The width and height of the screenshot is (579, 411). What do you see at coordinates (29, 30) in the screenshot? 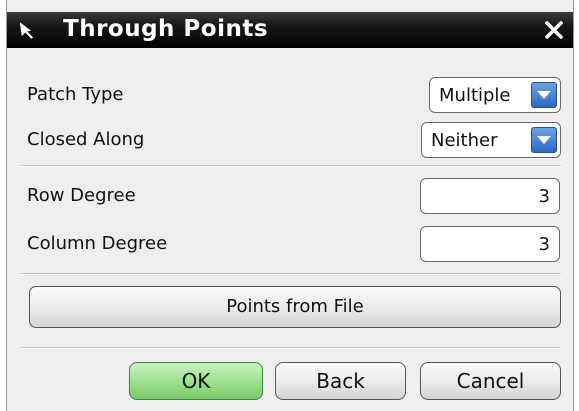
I see `pointer-arrow-icon` at bounding box center [29, 30].